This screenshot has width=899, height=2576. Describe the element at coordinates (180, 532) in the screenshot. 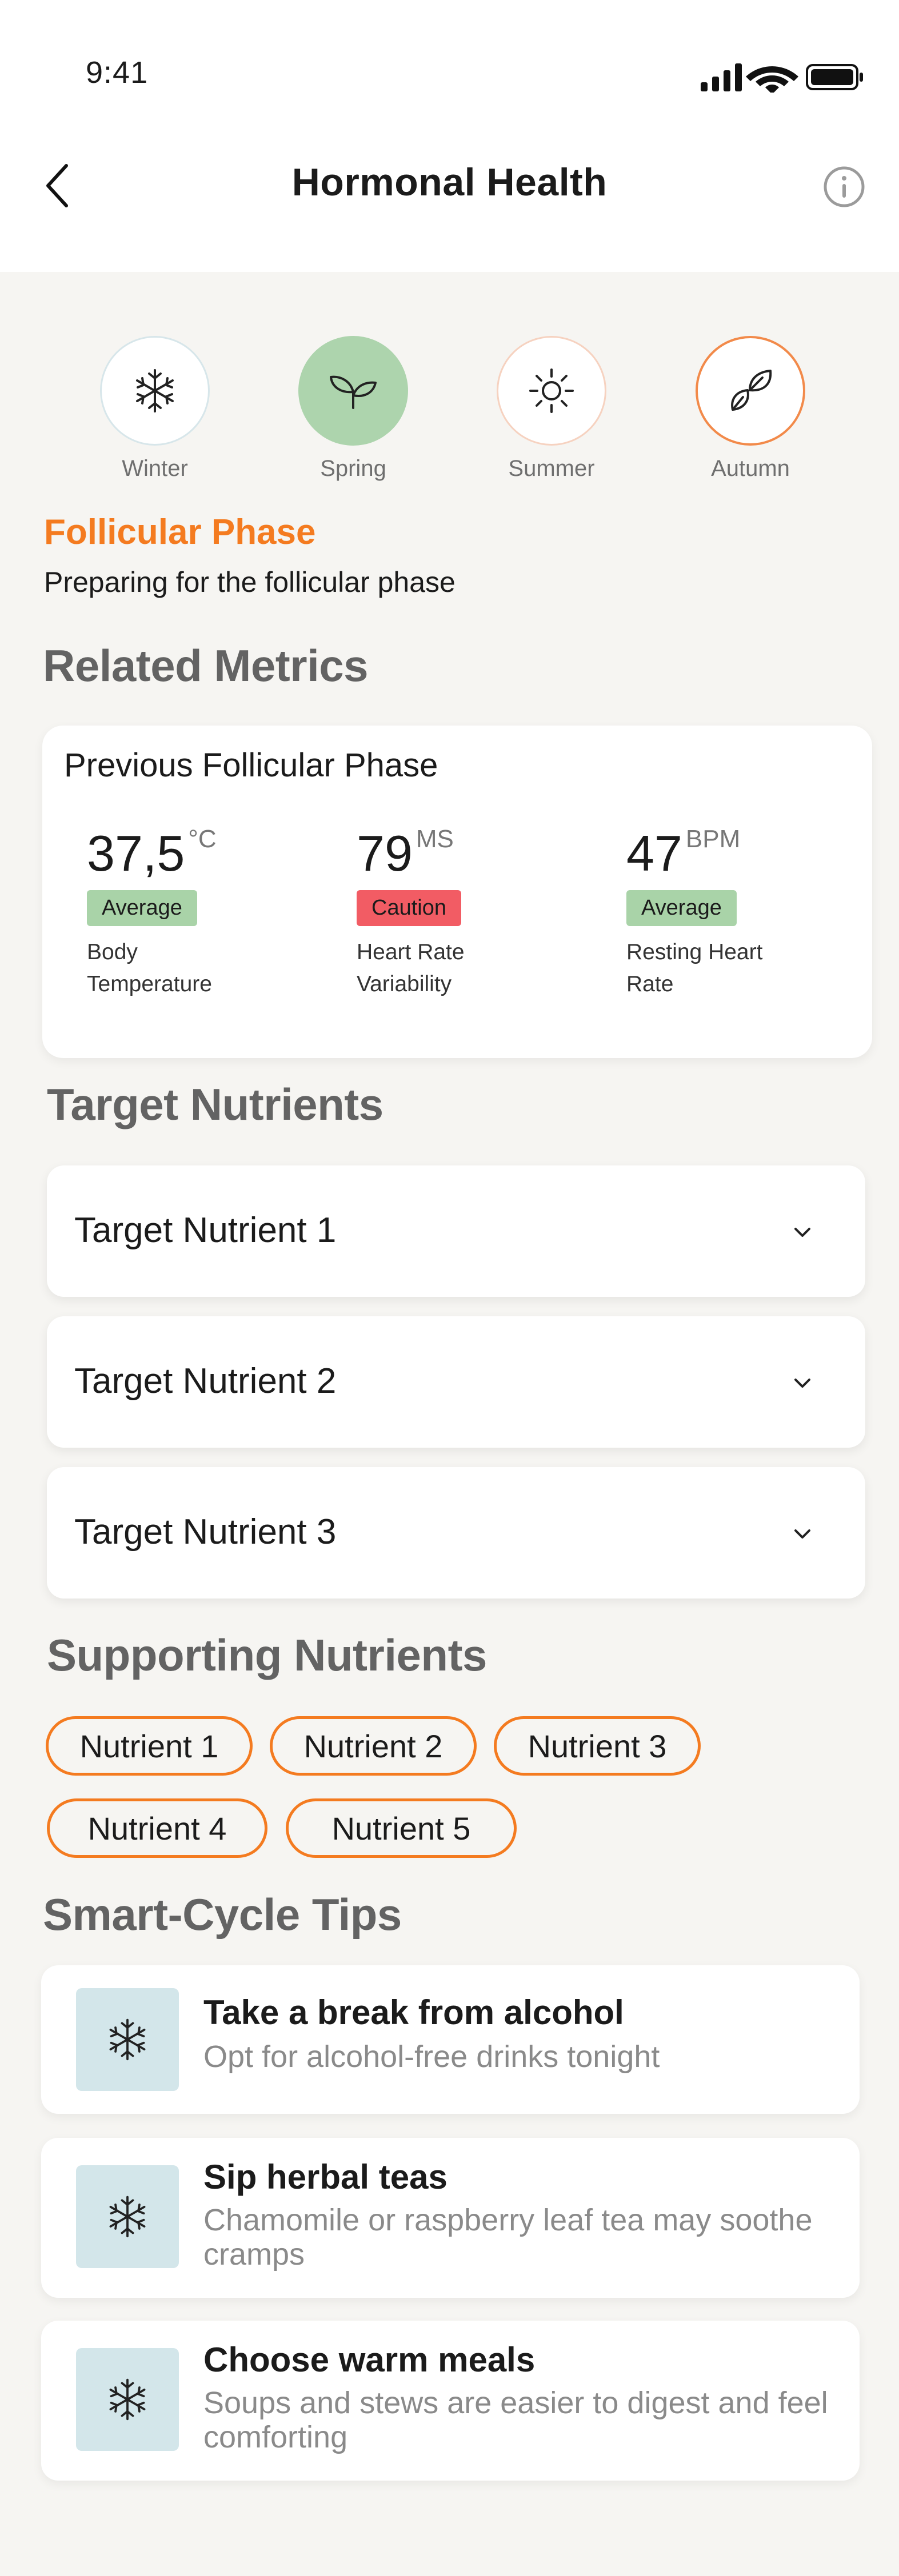

I see `phase-title: Follicular Phase` at that location.